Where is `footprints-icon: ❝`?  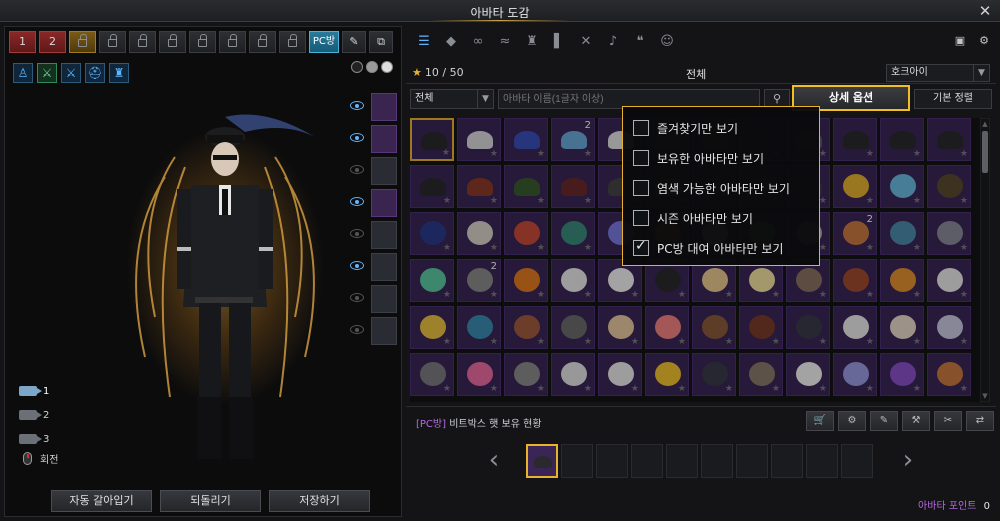 footprints-icon: ❝ is located at coordinates (640, 42).